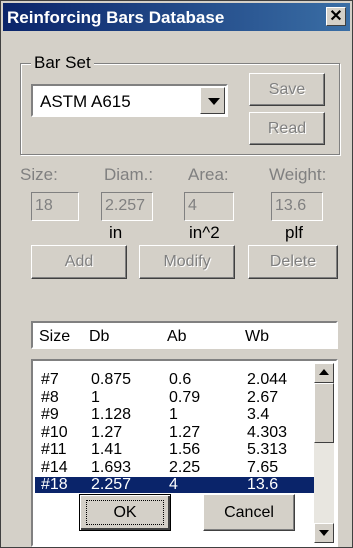  I want to click on diam-unit: in, so click(116, 232).